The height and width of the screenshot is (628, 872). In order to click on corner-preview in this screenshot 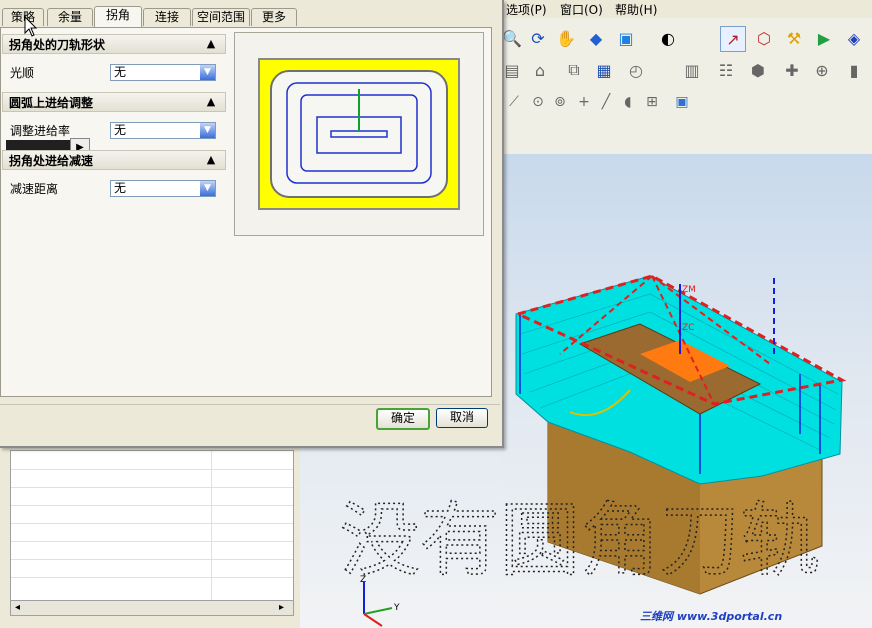, I will do `click(359, 134)`.